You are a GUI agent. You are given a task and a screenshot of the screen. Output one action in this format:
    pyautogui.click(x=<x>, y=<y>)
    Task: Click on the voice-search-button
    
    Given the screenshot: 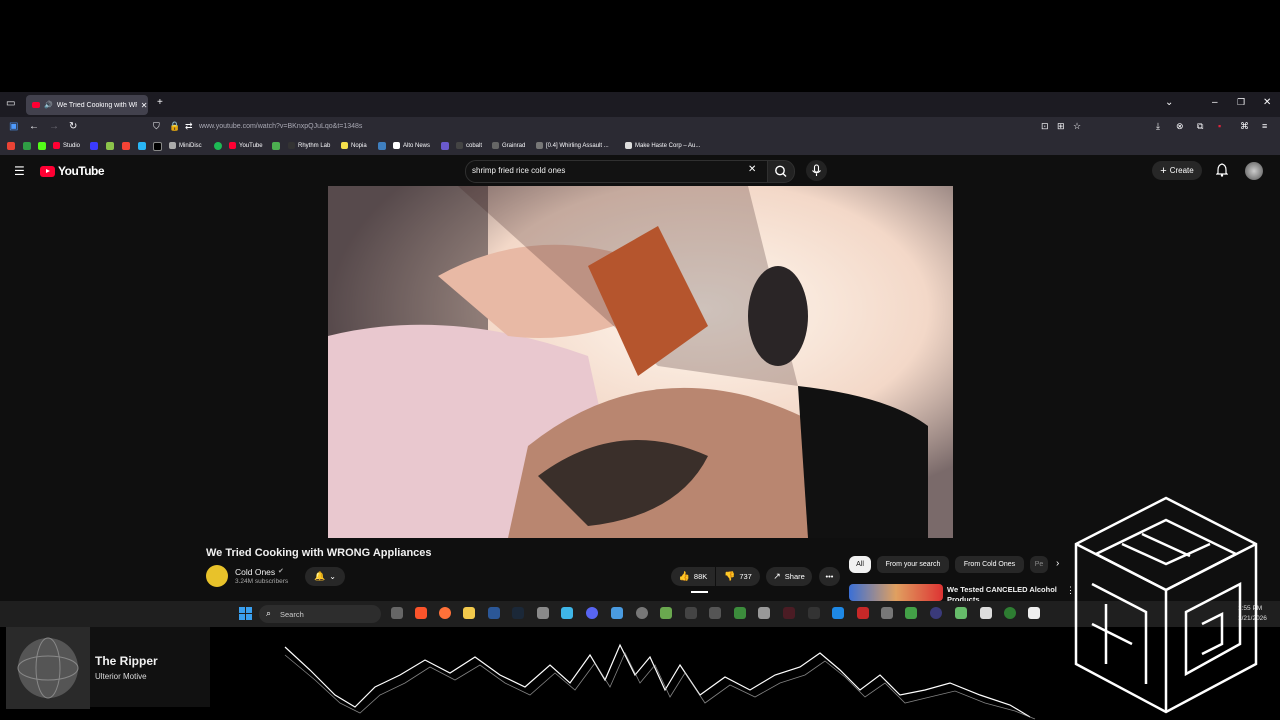 What is the action you would take?
    pyautogui.click(x=816, y=170)
    